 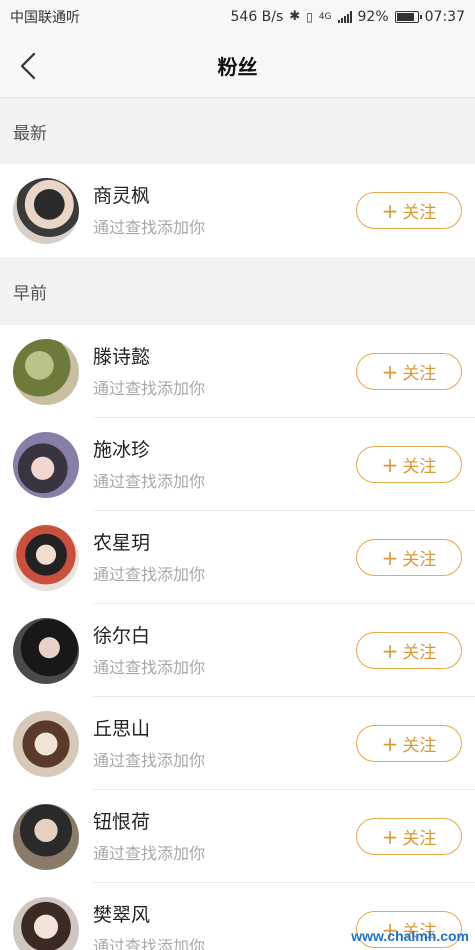 What do you see at coordinates (237, 131) in the screenshot?
I see `section-header: 最新` at bounding box center [237, 131].